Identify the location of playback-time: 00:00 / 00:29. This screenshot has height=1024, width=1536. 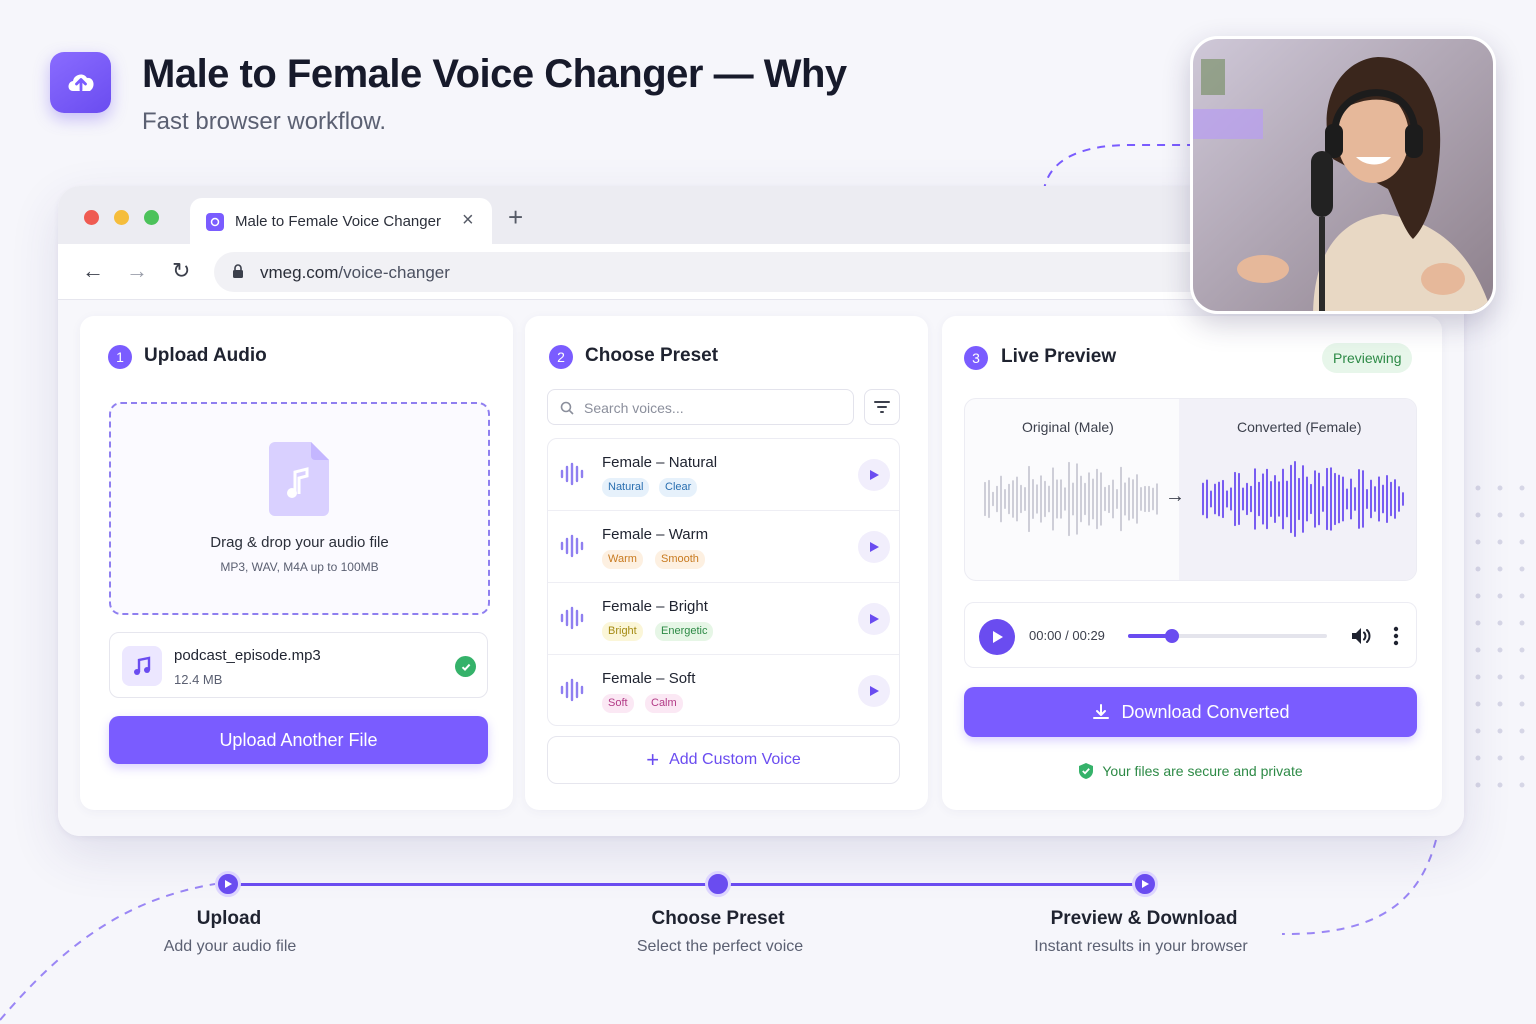
(1067, 635).